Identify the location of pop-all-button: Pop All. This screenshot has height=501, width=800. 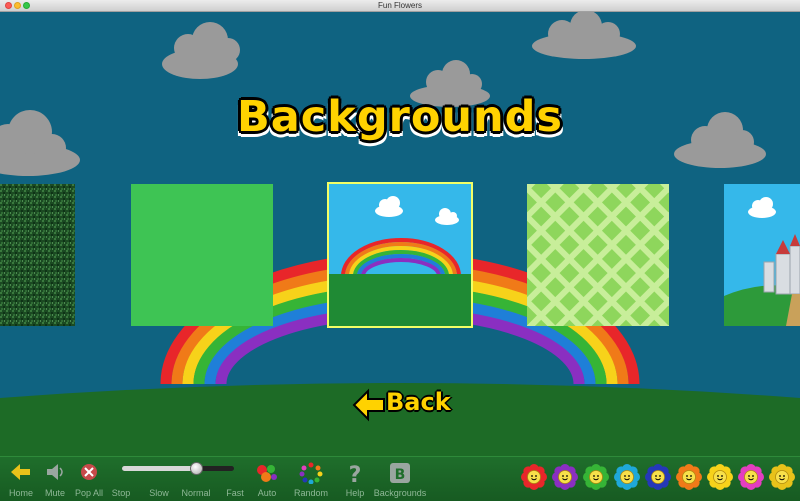
(89, 479).